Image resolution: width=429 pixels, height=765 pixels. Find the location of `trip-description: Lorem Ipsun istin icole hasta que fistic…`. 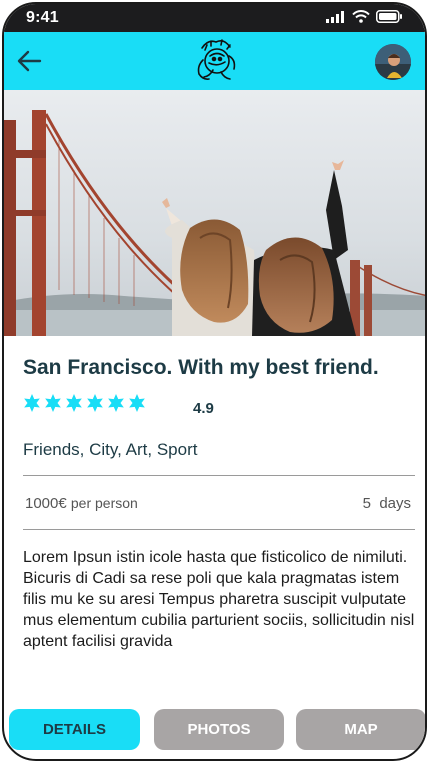

trip-description: Lorem Ipsun istin icole hasta que fistic… is located at coordinates (219, 599).